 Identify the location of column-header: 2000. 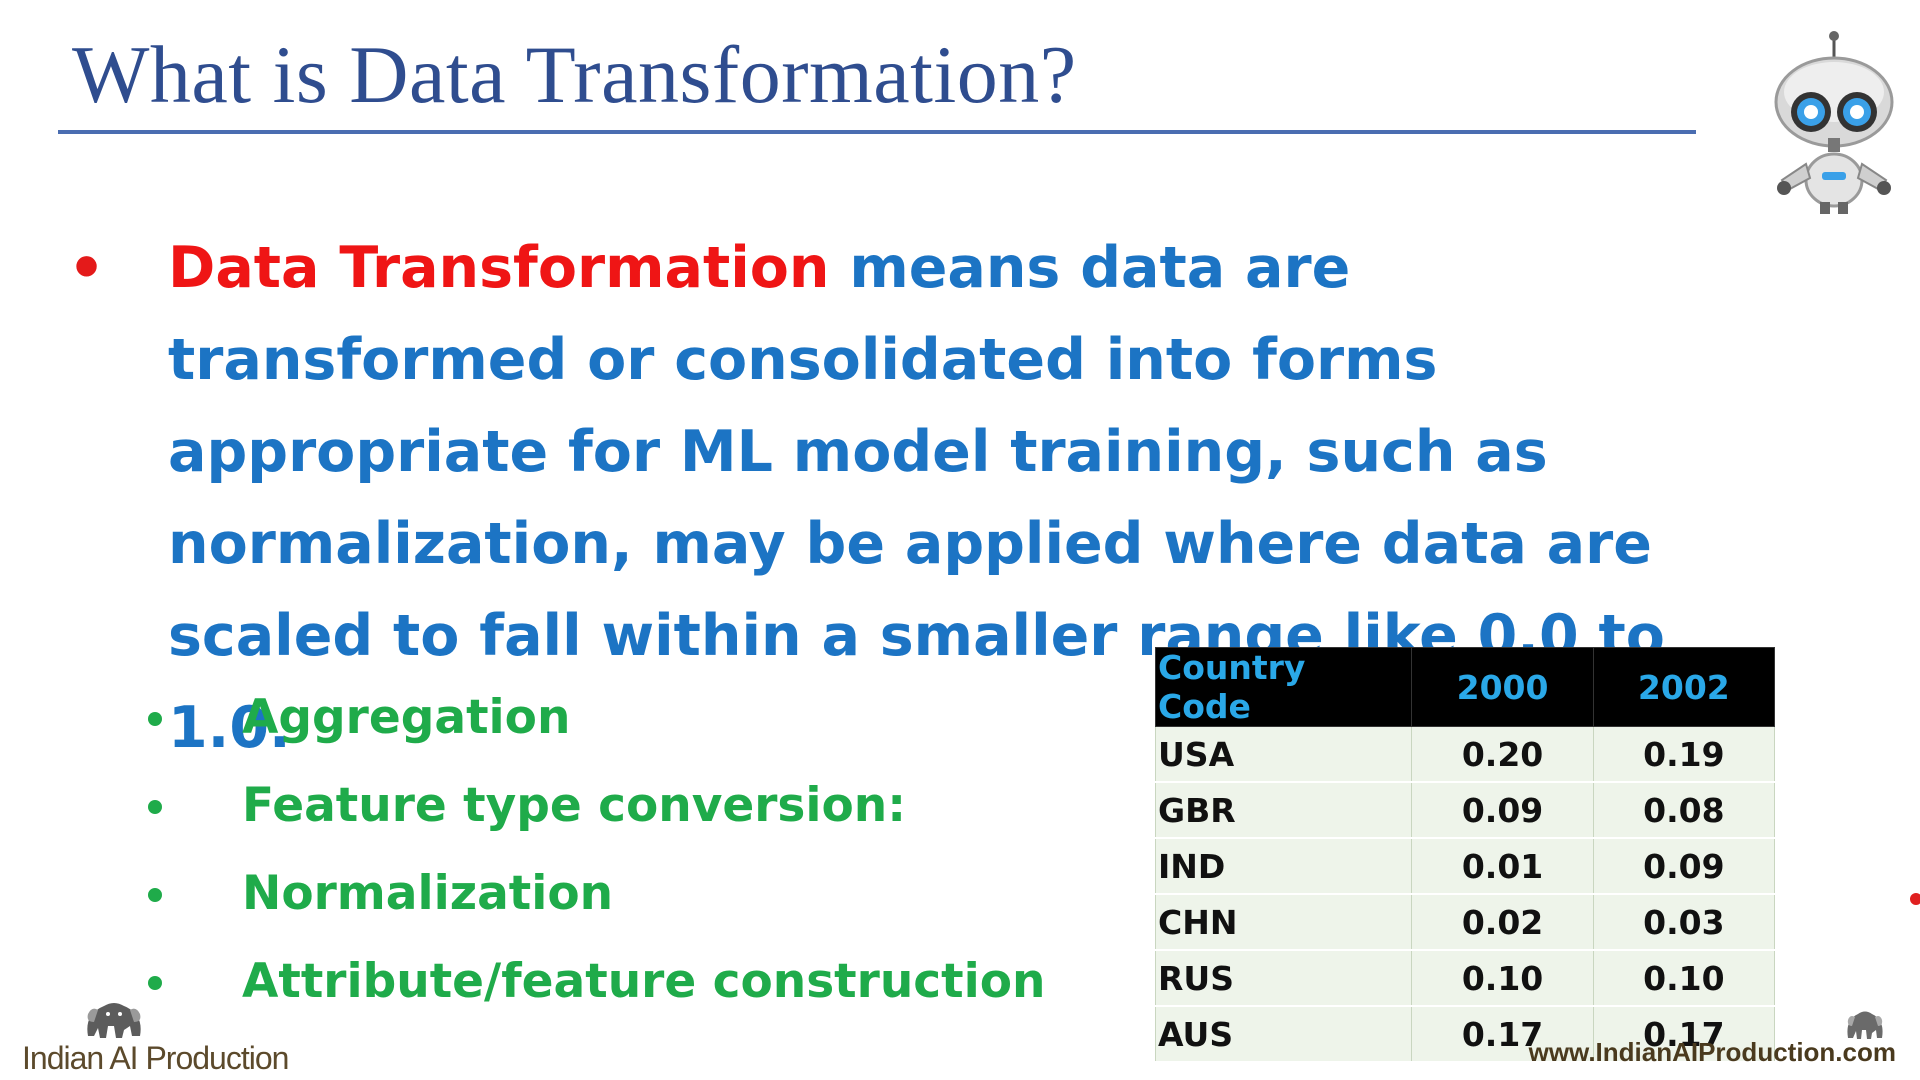
(1502, 687).